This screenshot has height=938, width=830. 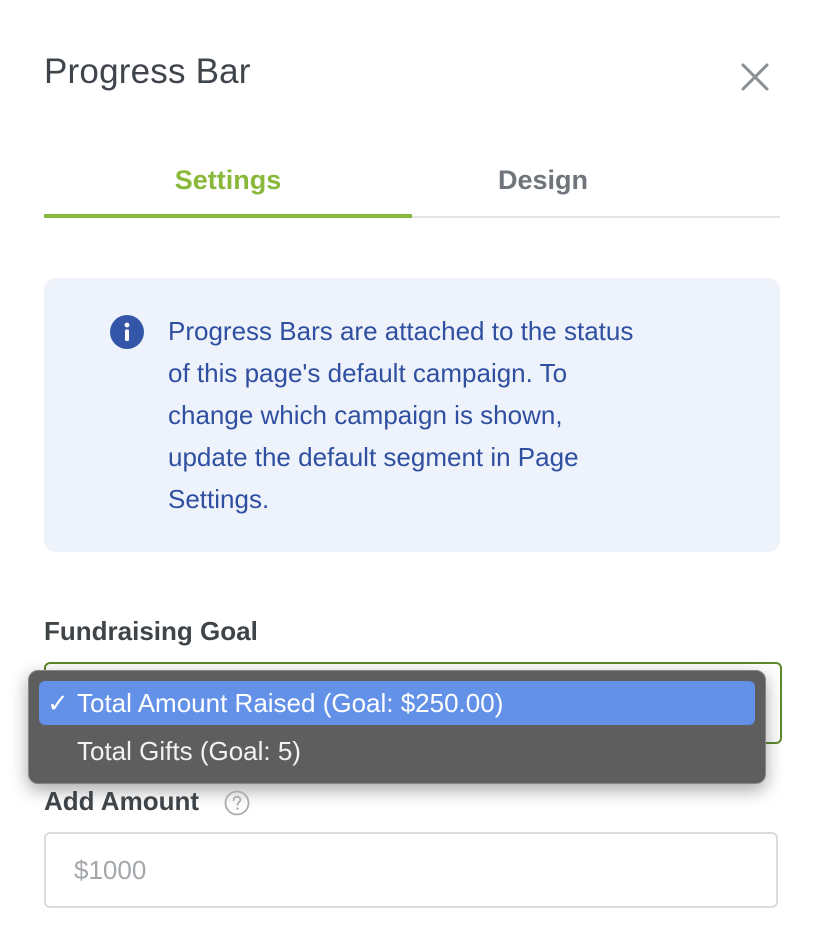 What do you see at coordinates (228, 184) in the screenshot?
I see `tab-settings: Settings` at bounding box center [228, 184].